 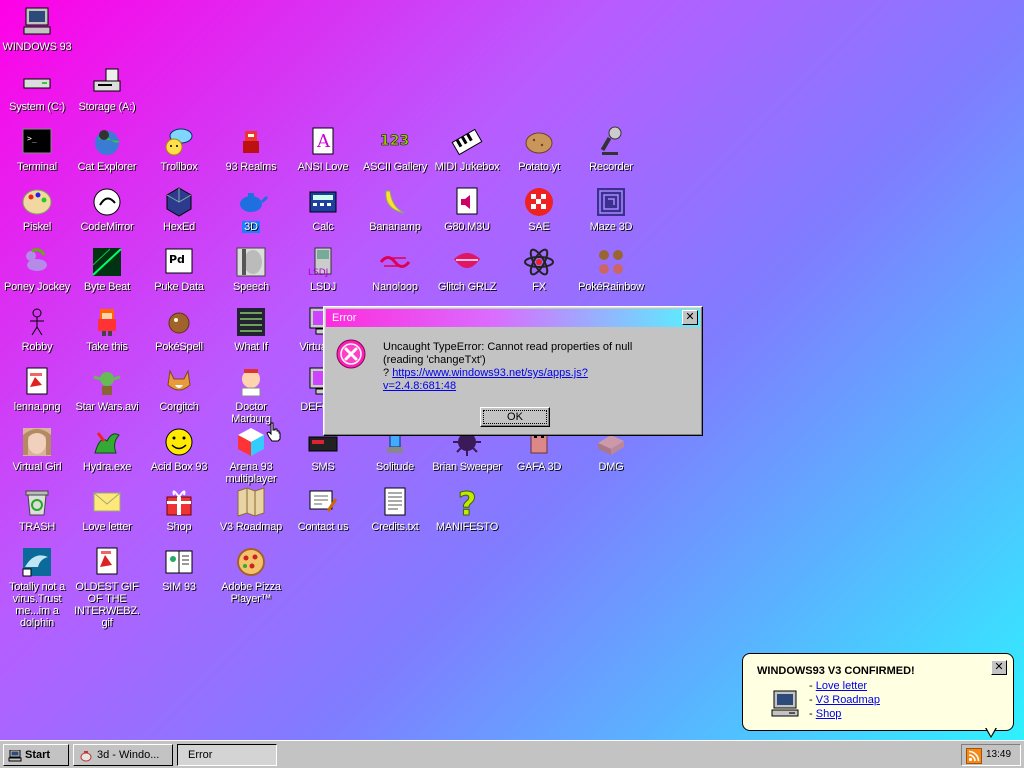 I want to click on desktop-icon-calc: Calc, so click(x=323, y=209).